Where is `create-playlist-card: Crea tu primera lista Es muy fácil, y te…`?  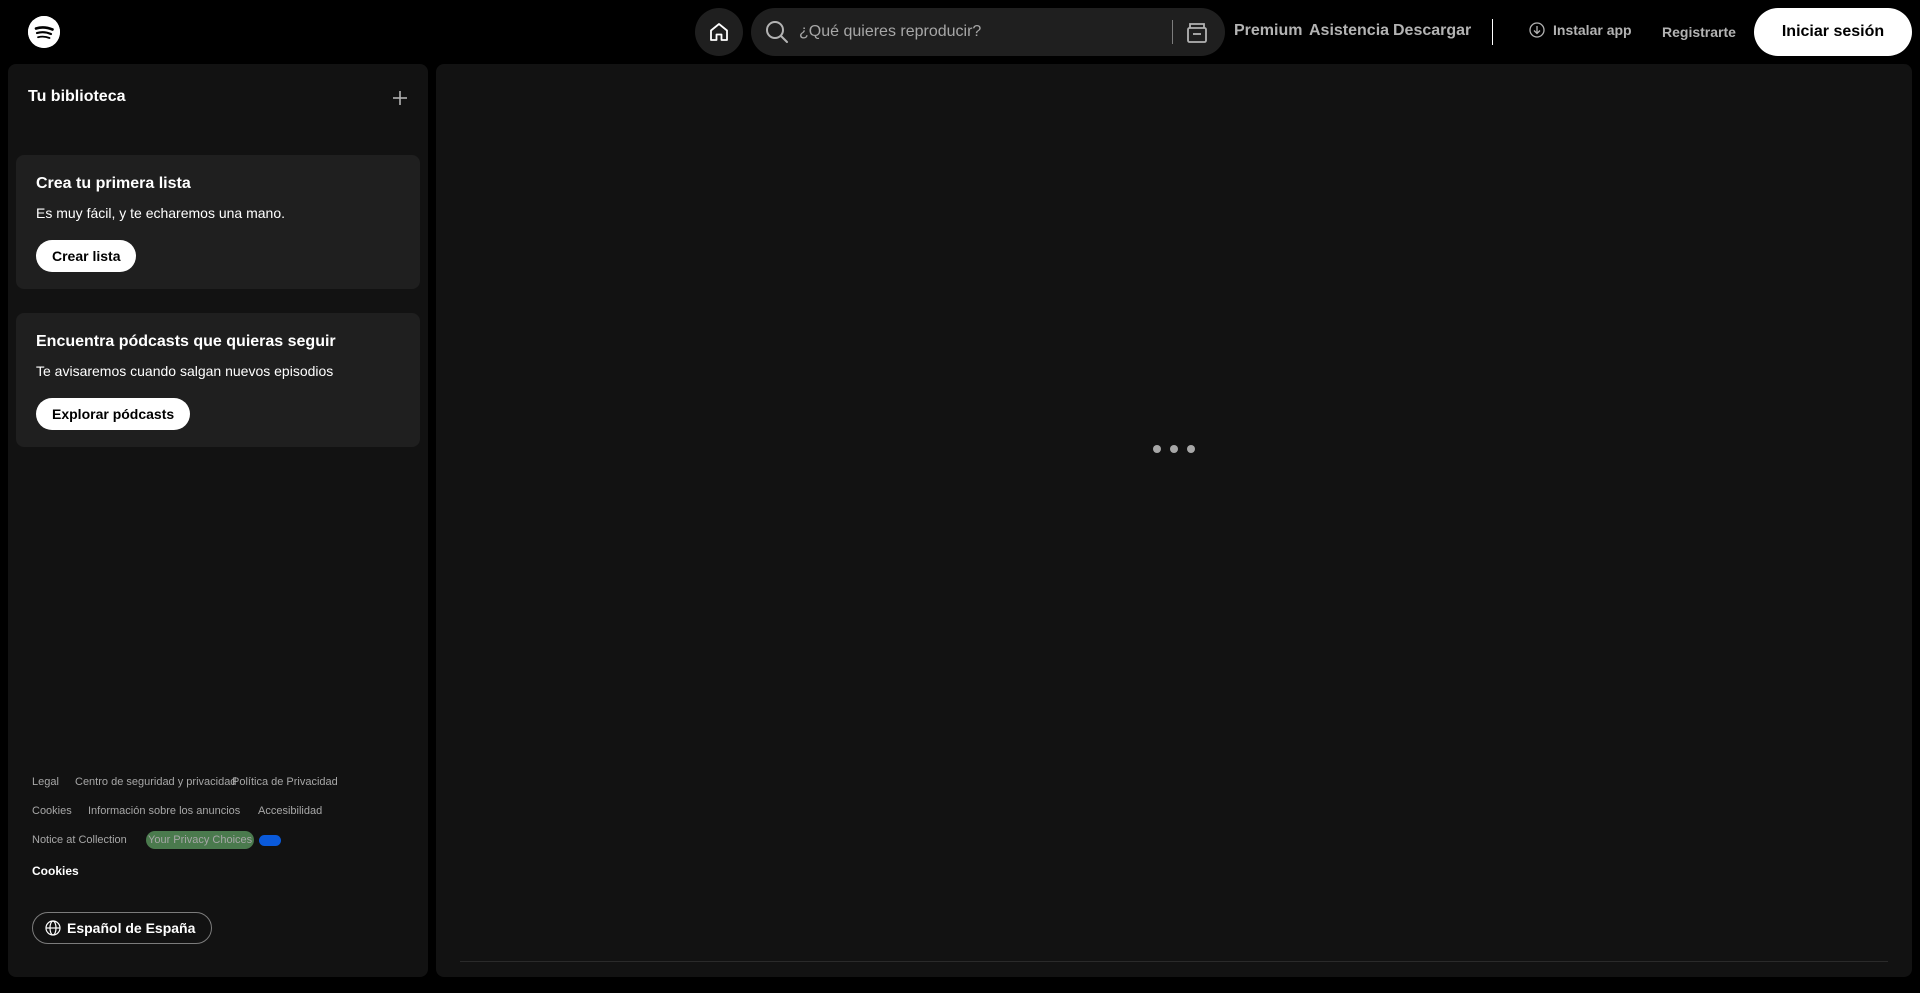 create-playlist-card: Crea tu primera lista Es muy fácil, y te… is located at coordinates (218, 222).